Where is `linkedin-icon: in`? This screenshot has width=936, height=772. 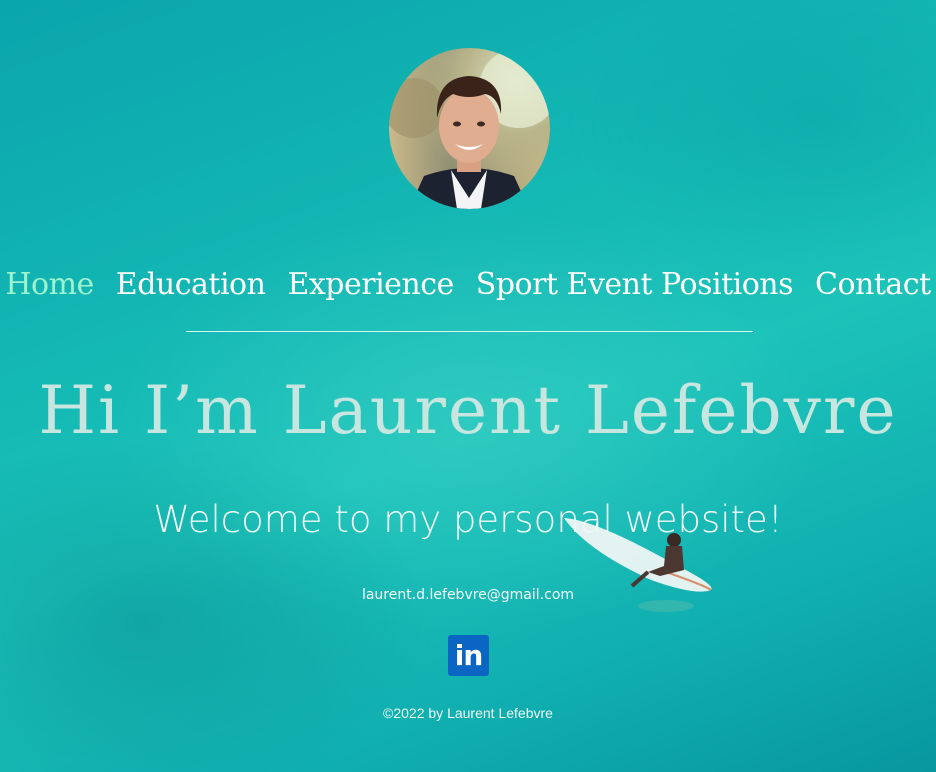
linkedin-icon: in is located at coordinates (468, 655).